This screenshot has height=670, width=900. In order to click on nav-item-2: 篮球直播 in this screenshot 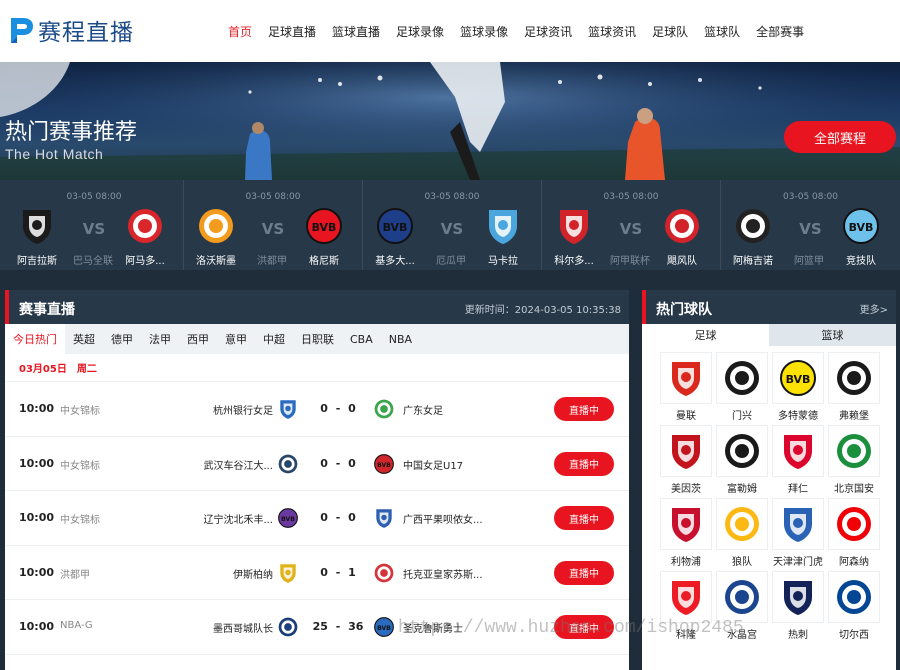, I will do `click(356, 31)`.